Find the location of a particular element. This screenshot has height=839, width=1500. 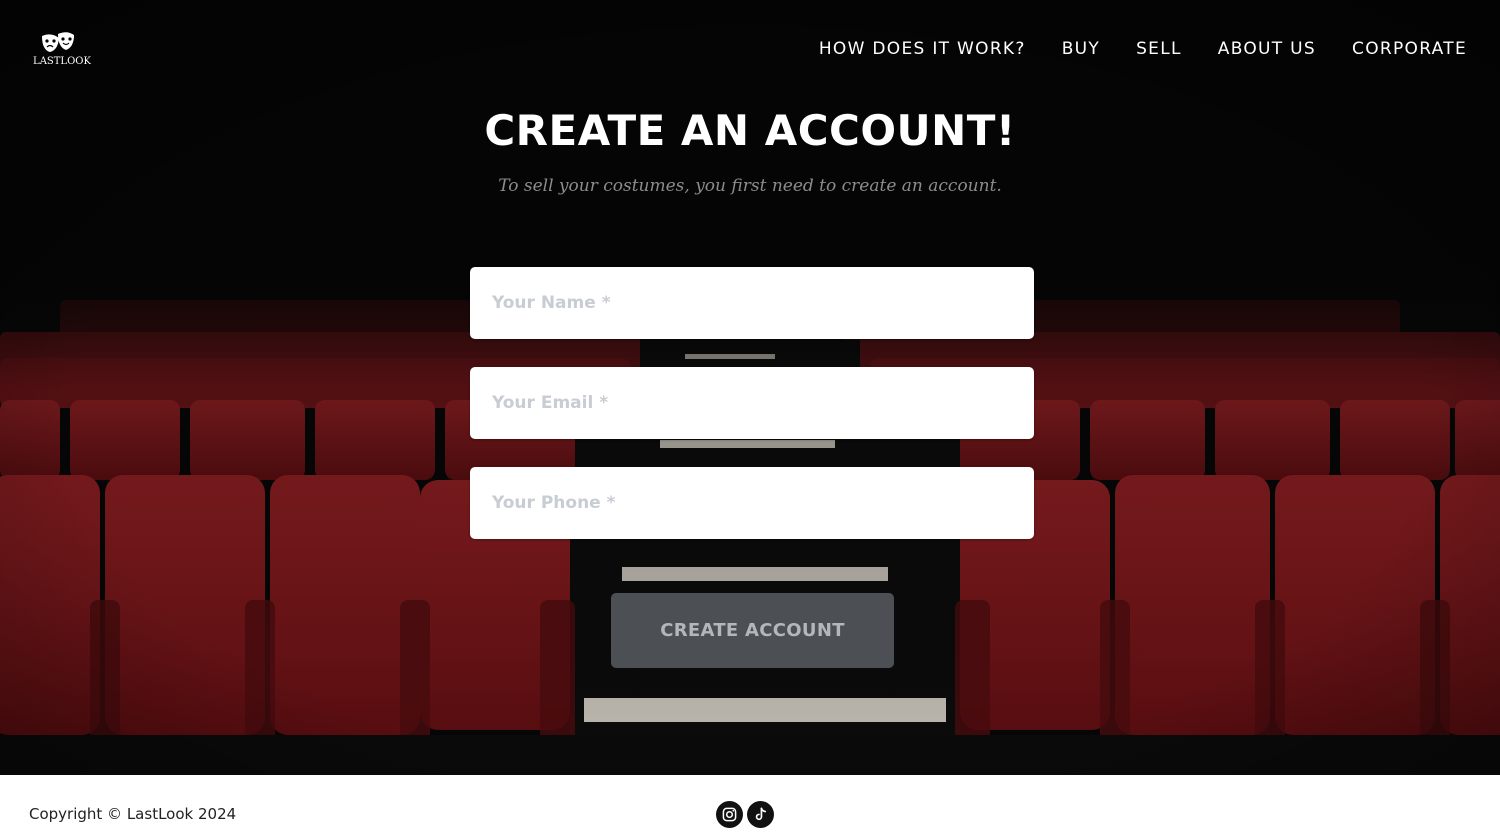

nav-about-us: ABOUT US is located at coordinates (1267, 49).